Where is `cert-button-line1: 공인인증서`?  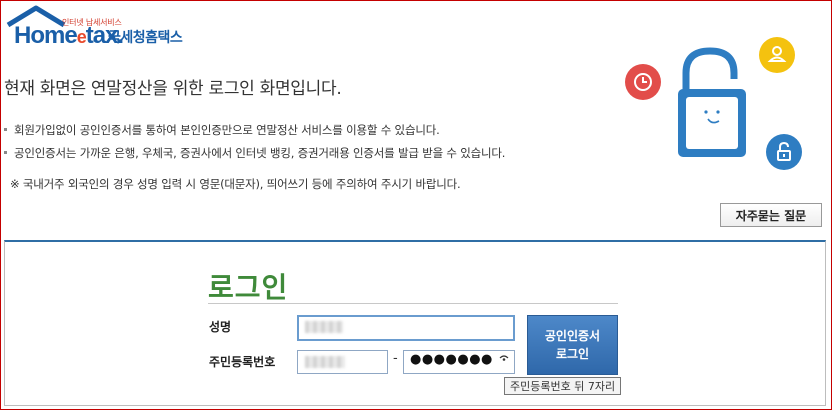 cert-button-line1: 공인인증서 is located at coordinates (572, 336).